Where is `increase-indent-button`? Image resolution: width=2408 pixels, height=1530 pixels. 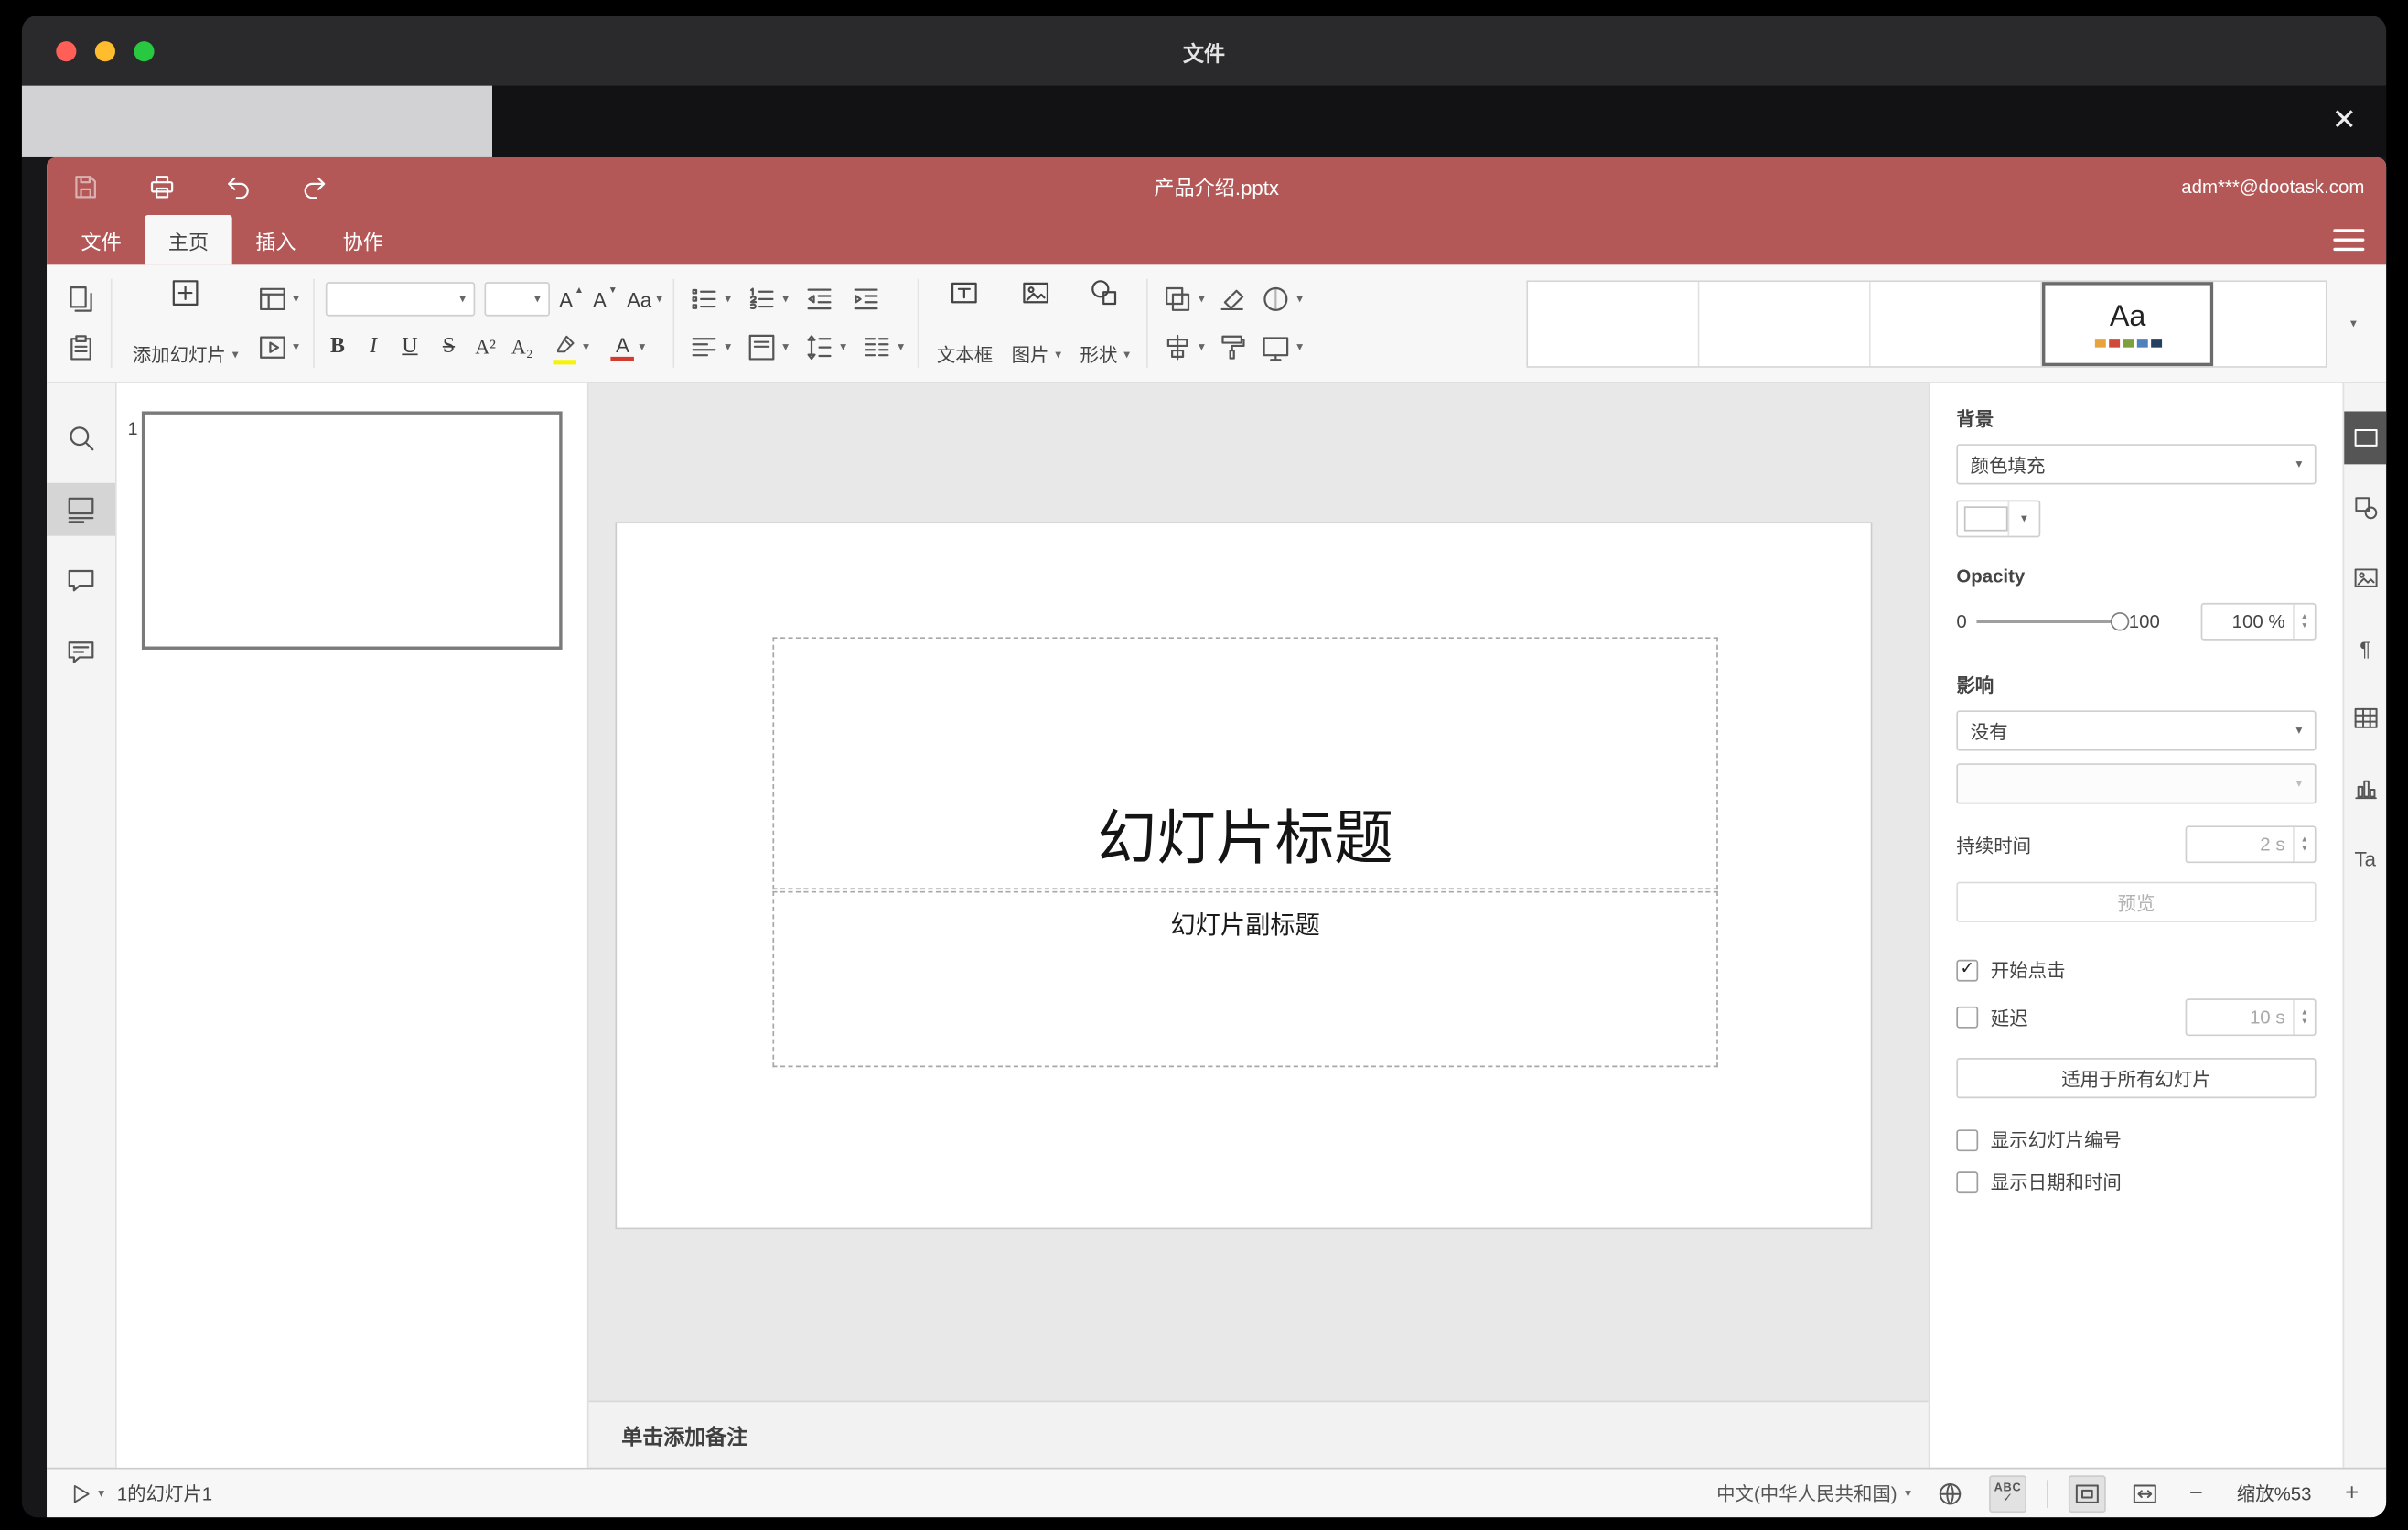
increase-indent-button is located at coordinates (867, 299).